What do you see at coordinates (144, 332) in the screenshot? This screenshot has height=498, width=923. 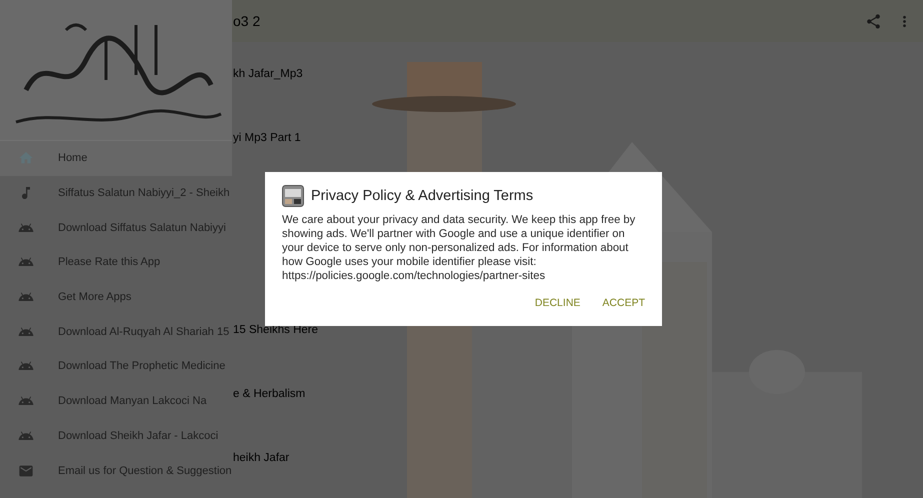 I see `drawer-item-label: Download Al-Ruqyah Al Shariah 15` at bounding box center [144, 332].